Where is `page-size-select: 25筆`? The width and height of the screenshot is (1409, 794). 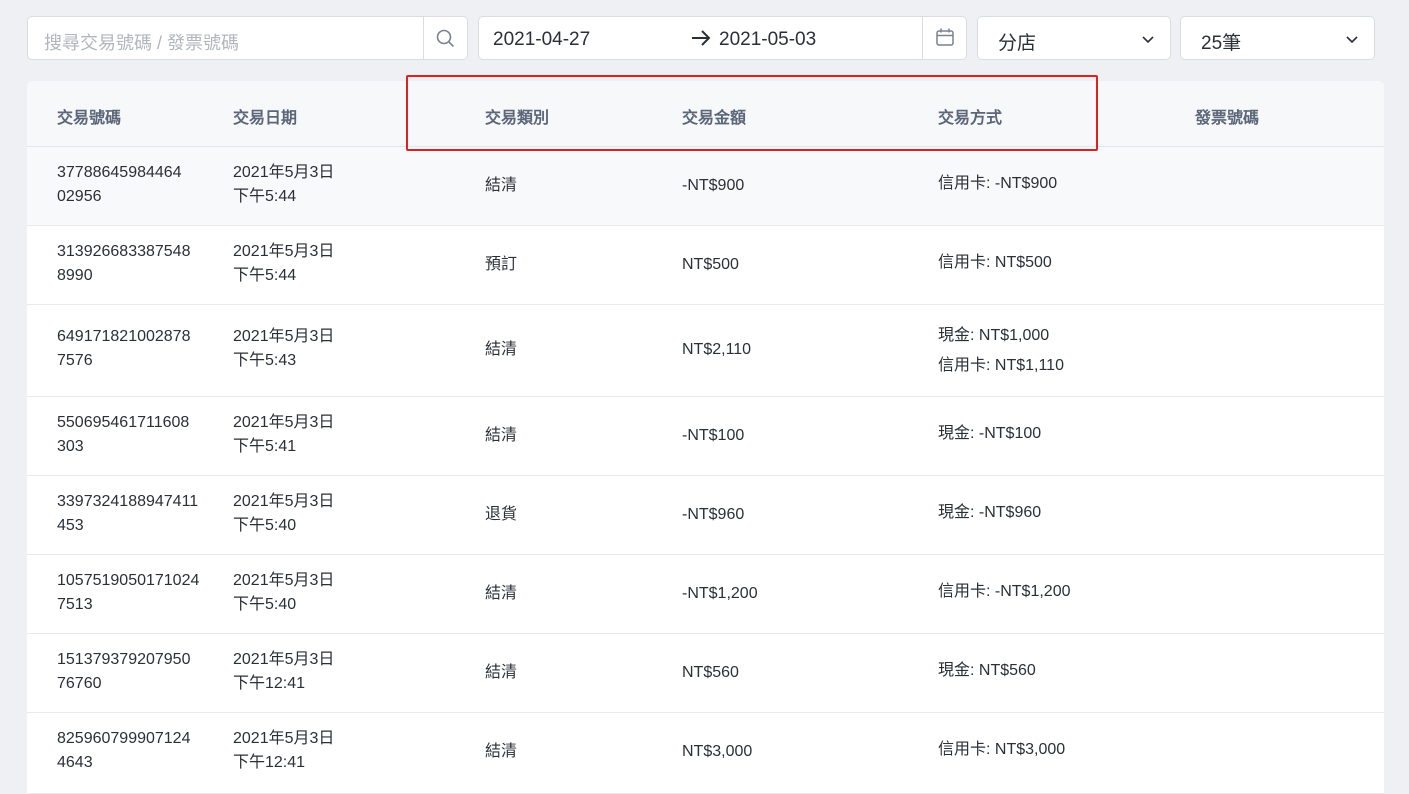 page-size-select: 25筆 is located at coordinates (1277, 38).